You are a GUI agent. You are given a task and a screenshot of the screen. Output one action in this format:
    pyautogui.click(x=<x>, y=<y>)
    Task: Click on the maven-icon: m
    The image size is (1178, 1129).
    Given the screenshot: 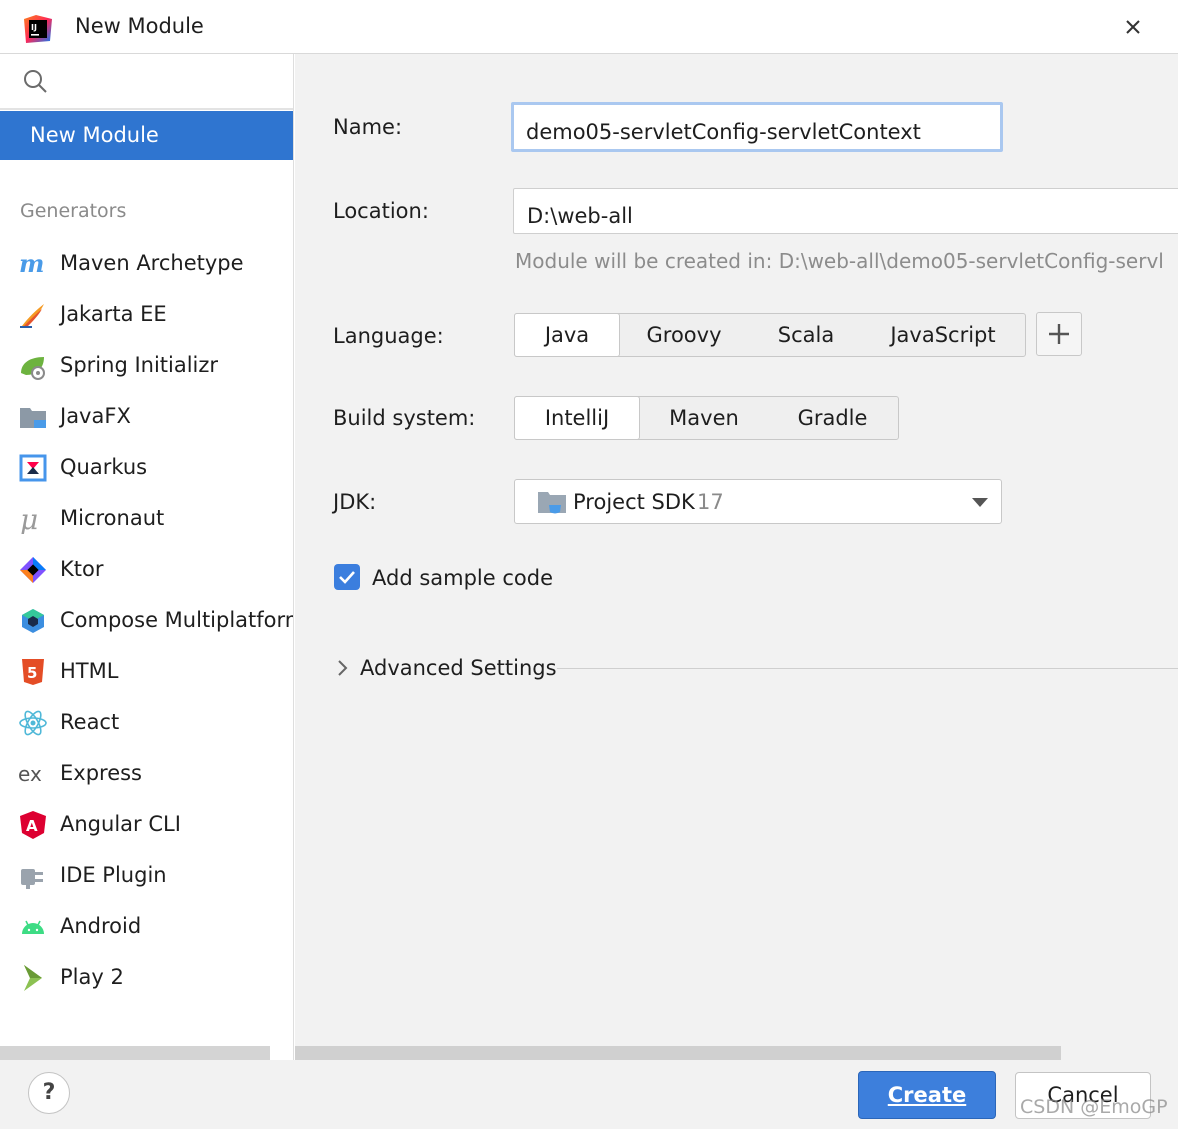 What is the action you would take?
    pyautogui.click(x=31, y=263)
    